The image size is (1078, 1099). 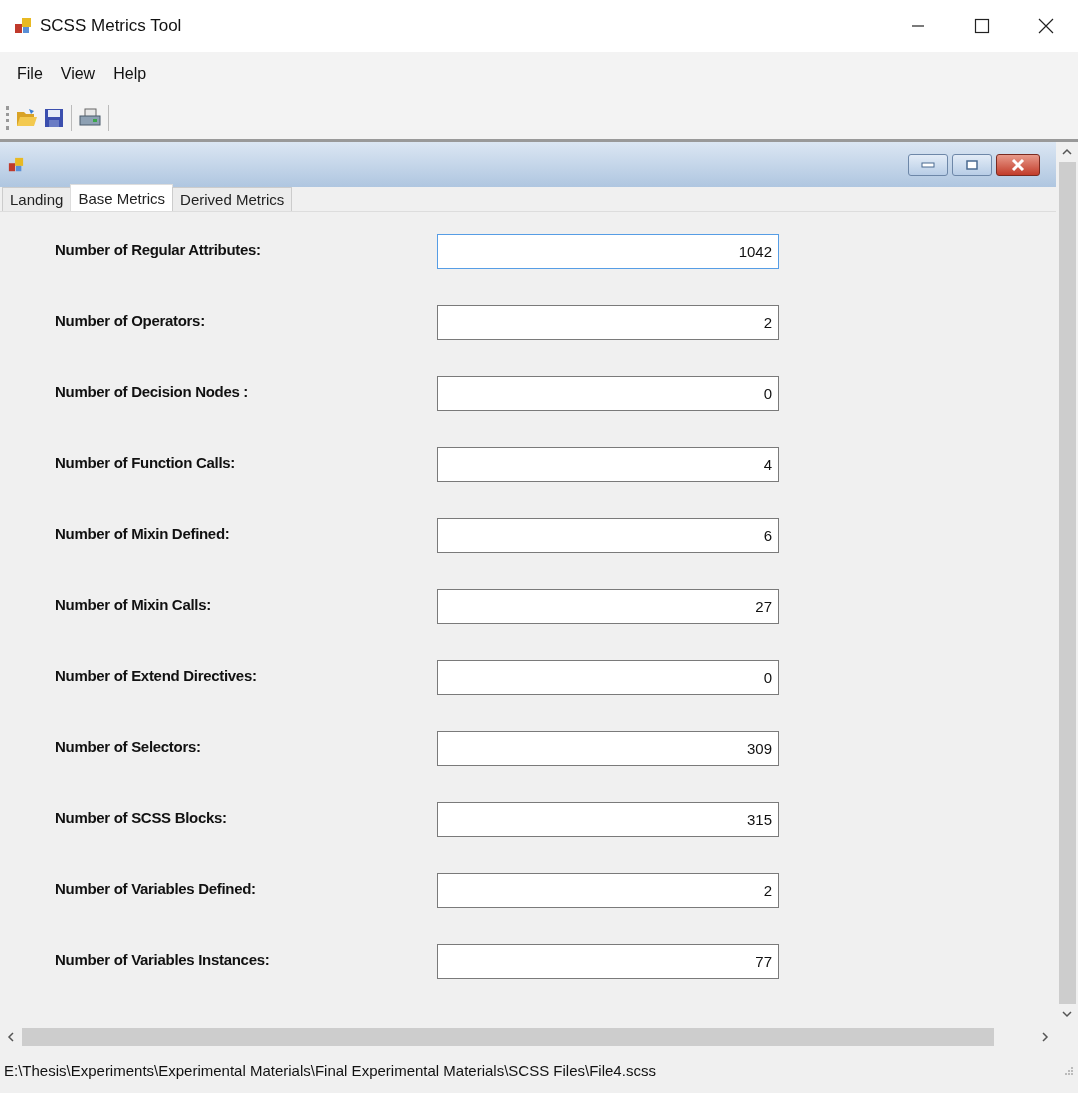 What do you see at coordinates (23, 26) in the screenshot?
I see `app-icon` at bounding box center [23, 26].